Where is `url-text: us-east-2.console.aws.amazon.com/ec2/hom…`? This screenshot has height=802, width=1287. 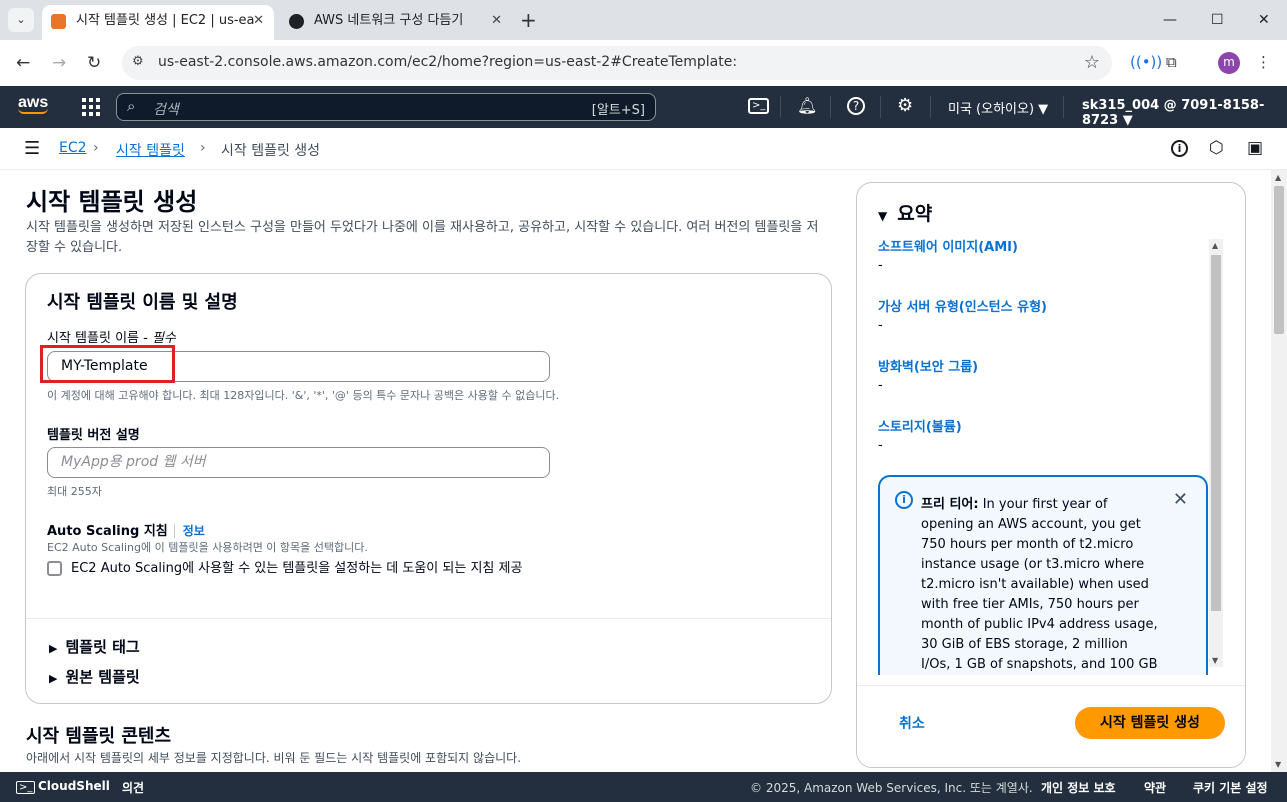
url-text: us-east-2.console.aws.amazon.com/ec2/hom… is located at coordinates (448, 62).